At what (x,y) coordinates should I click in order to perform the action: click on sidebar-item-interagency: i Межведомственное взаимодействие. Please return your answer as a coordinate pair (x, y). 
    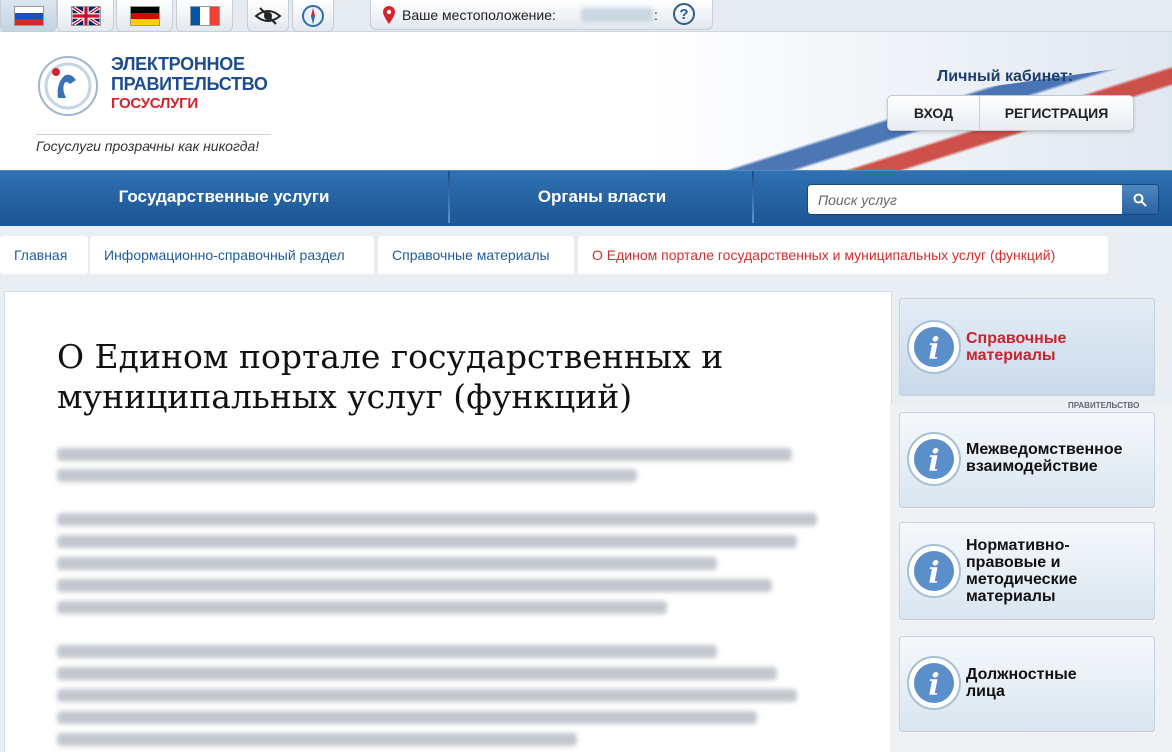
    Looking at the image, I should click on (1027, 460).